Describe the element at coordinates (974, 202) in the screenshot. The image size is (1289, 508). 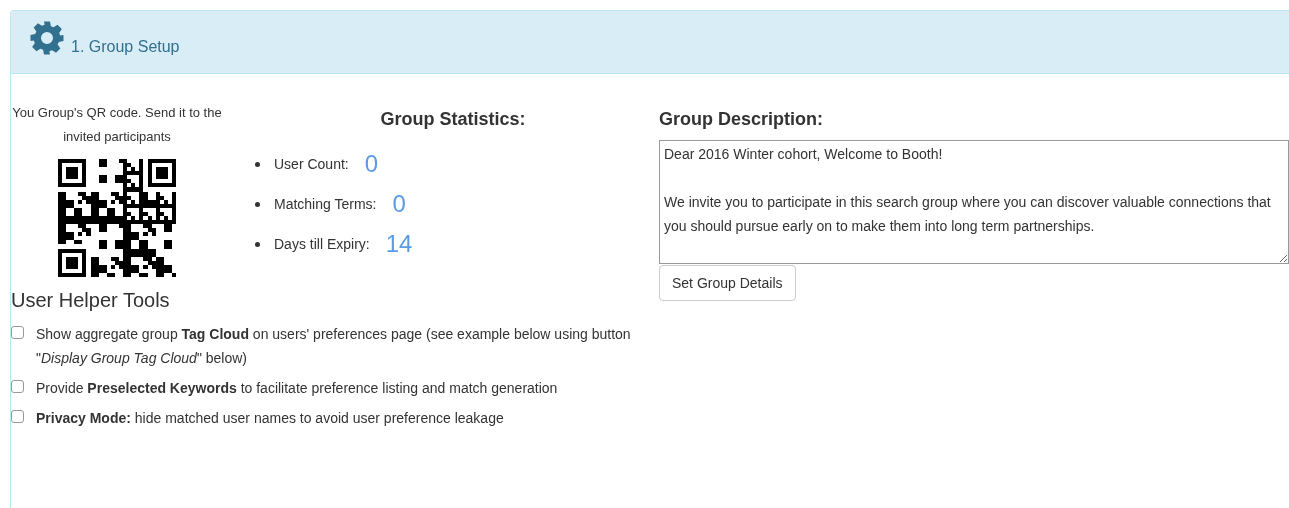
I see `description-field: Dear 2016 Winter cohort, Welcome to Booth! We invite you to participate in this search group where you can discover valuable connections that you should pursue early on to make them into long term partnerships.` at that location.